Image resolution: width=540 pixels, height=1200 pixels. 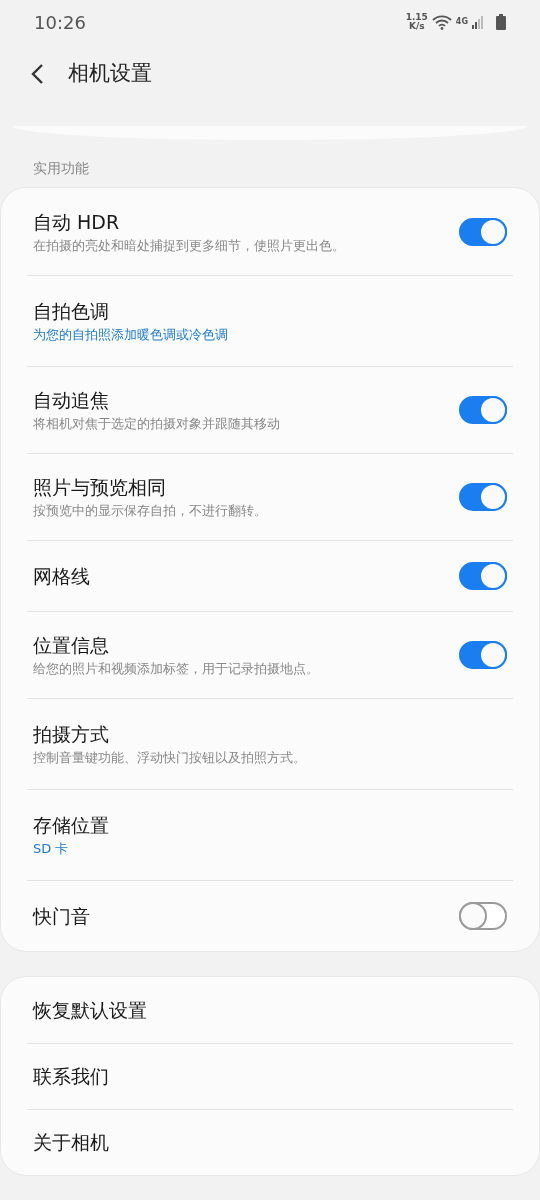 I want to click on item-title: 拍摄方式, so click(x=71, y=734).